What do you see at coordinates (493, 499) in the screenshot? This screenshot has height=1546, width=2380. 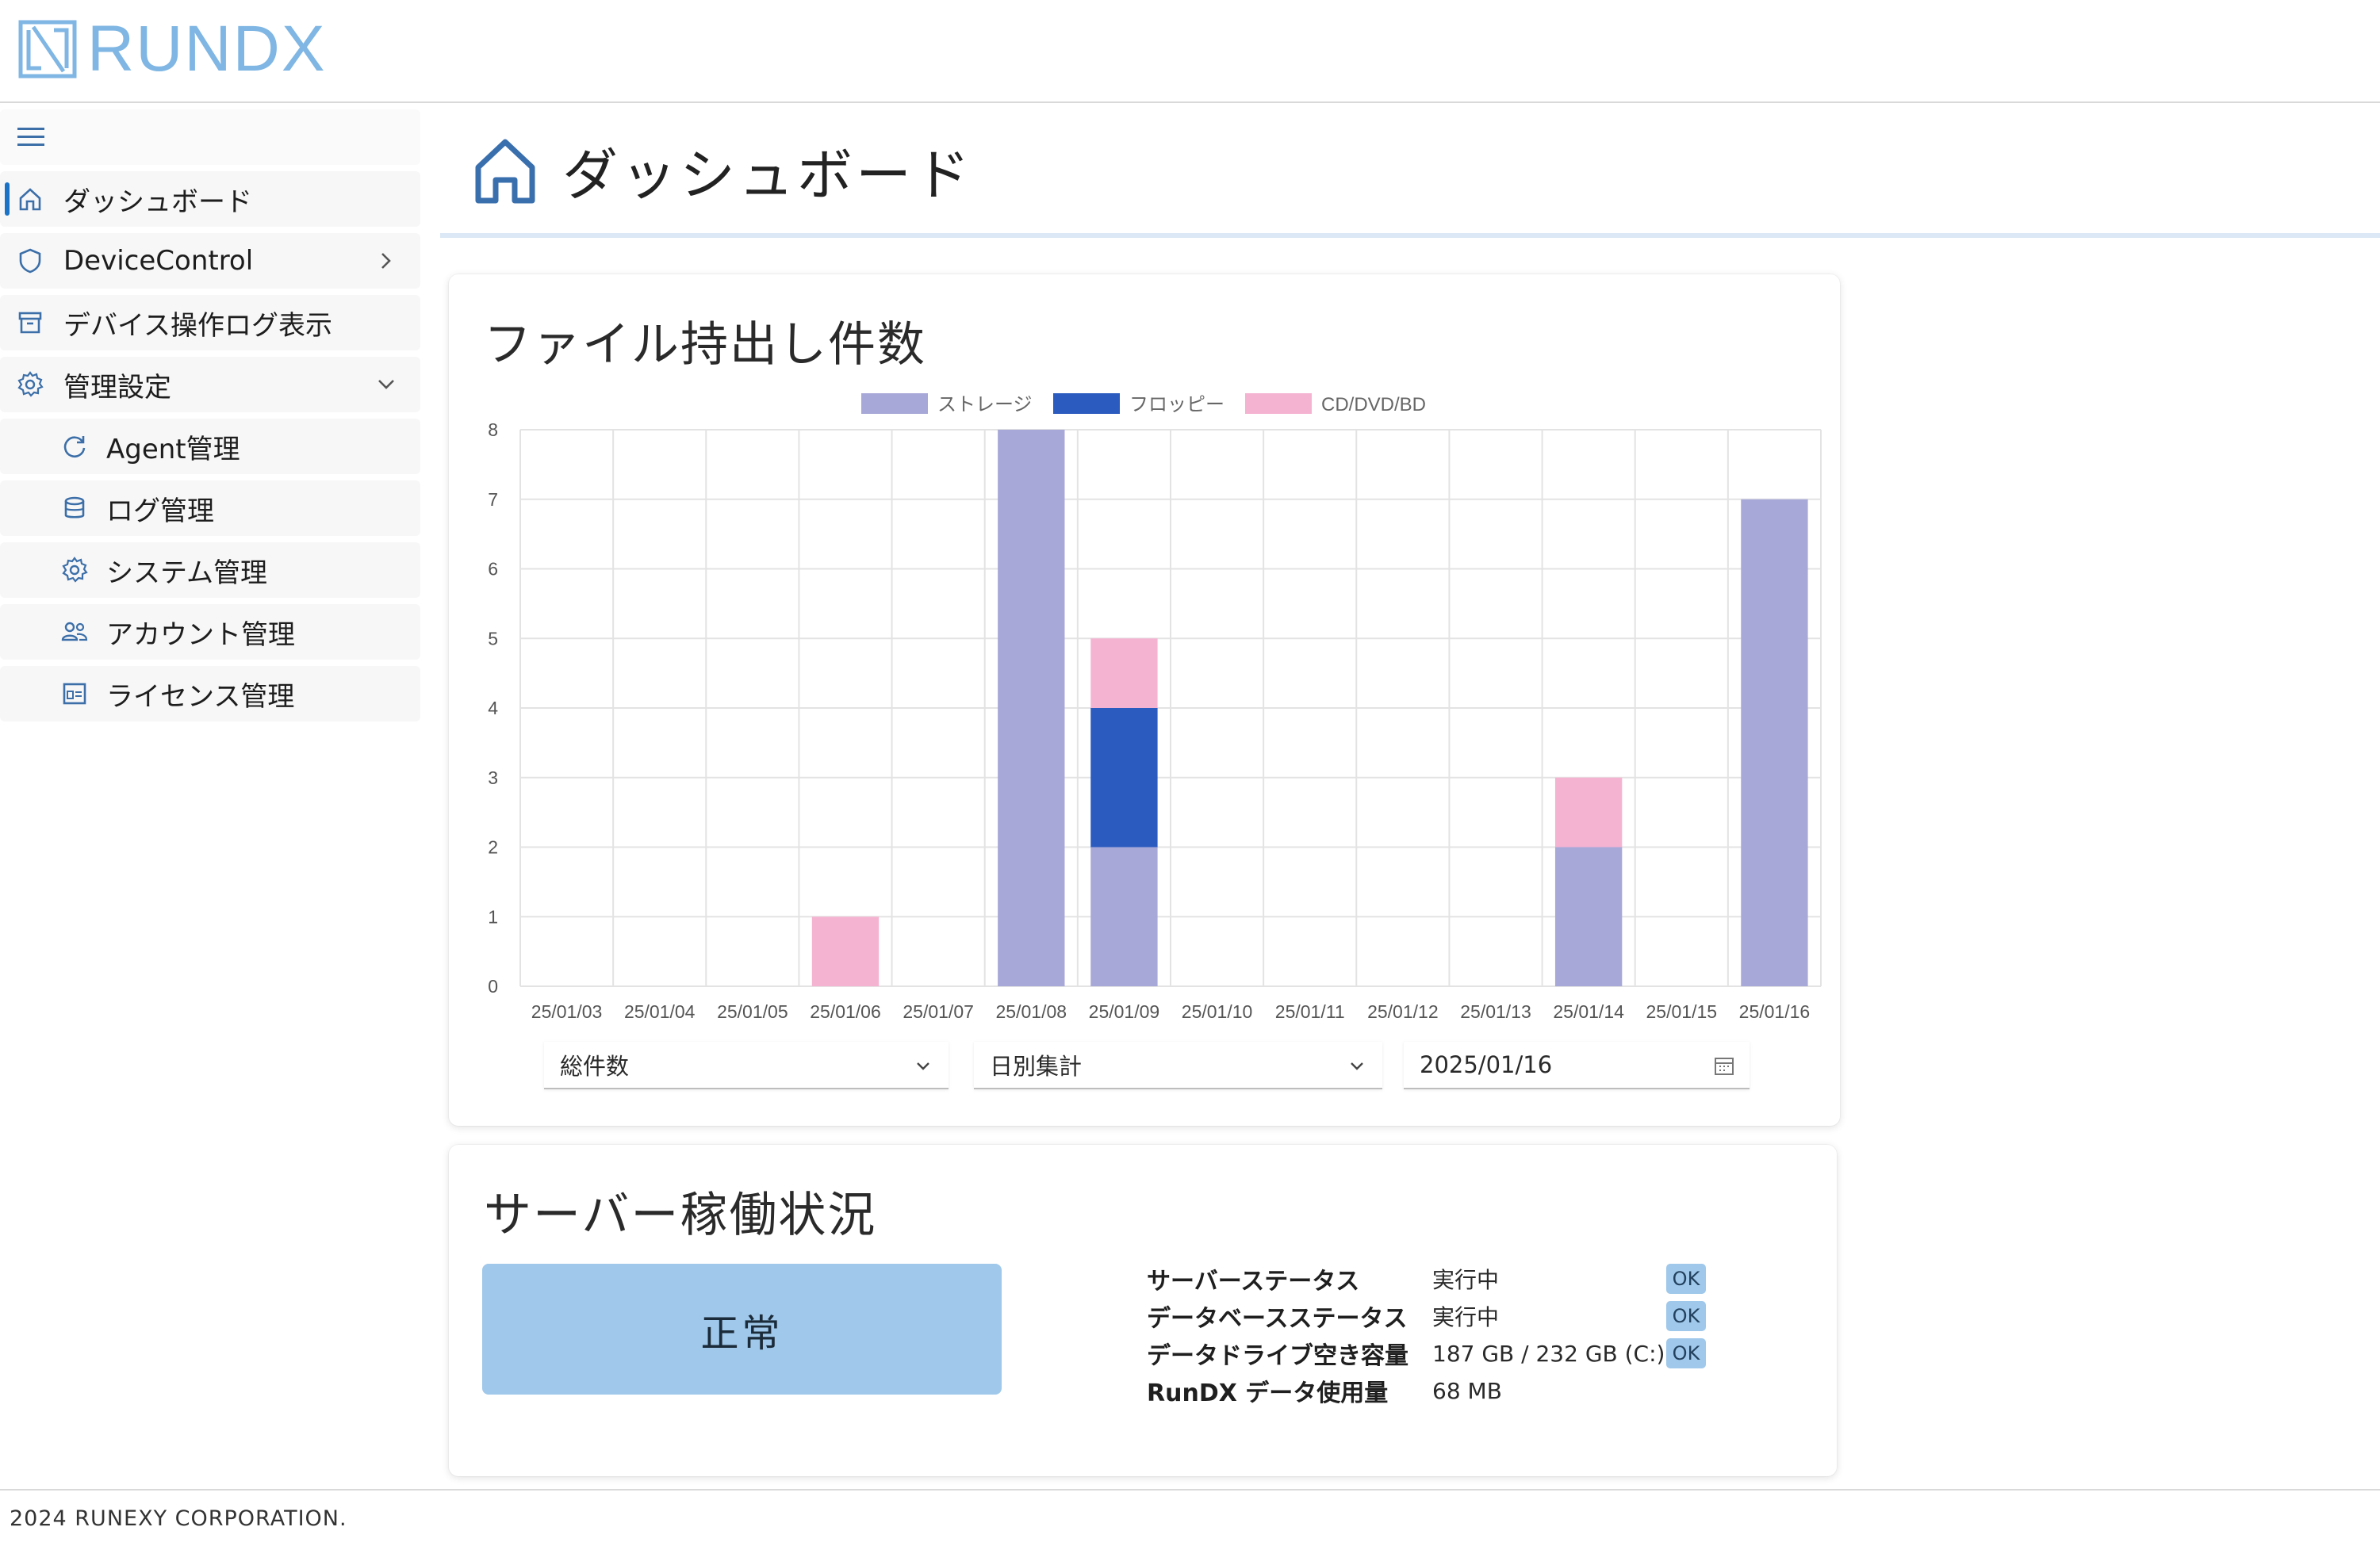 I see `y-tick-label: 7` at bounding box center [493, 499].